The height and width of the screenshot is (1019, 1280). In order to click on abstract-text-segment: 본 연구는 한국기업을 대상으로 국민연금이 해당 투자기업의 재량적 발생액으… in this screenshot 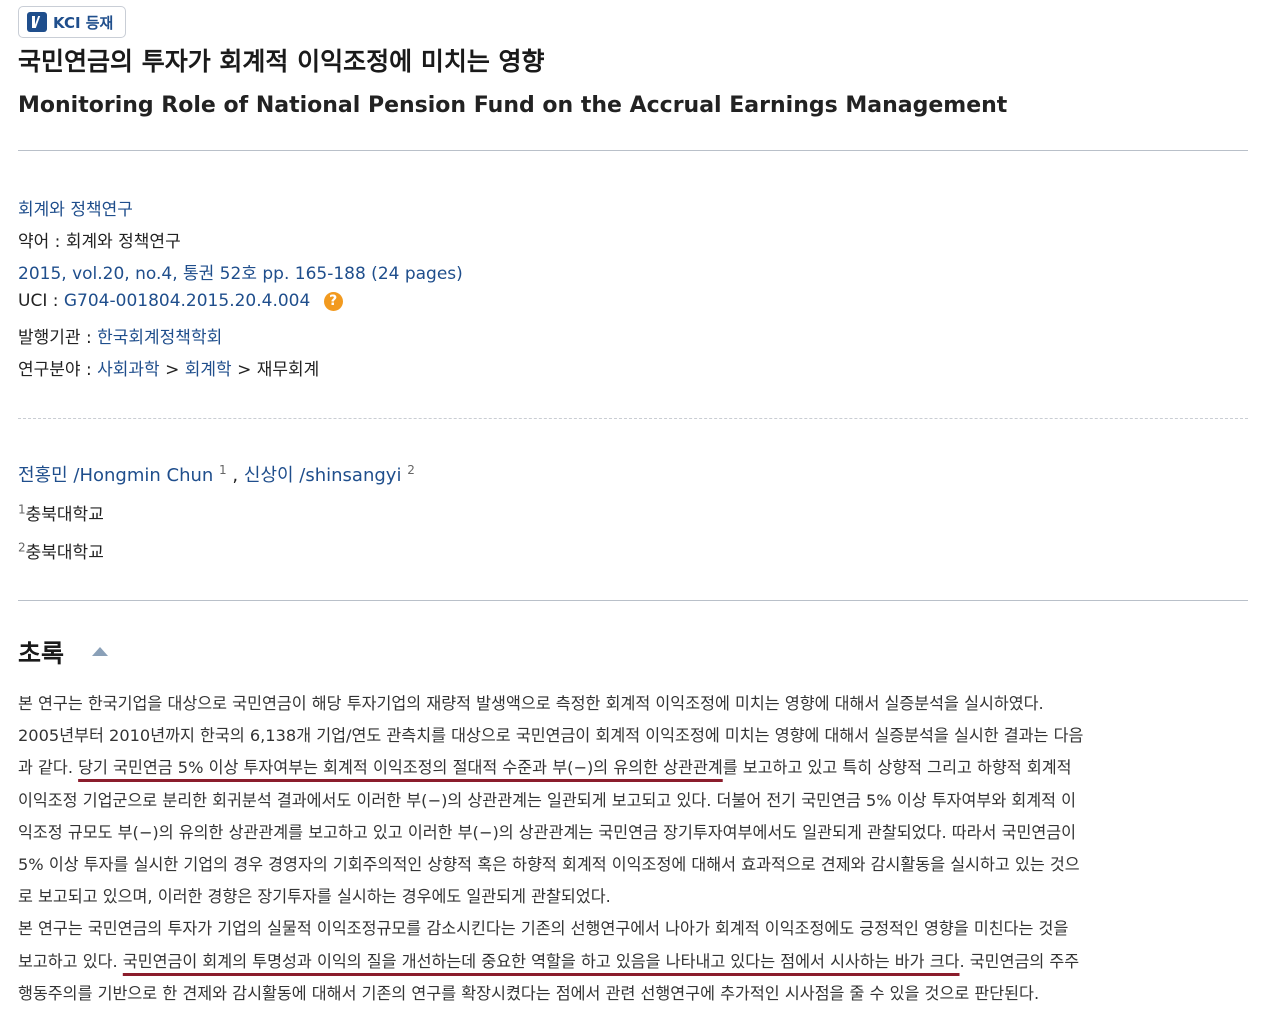, I will do `click(531, 703)`.